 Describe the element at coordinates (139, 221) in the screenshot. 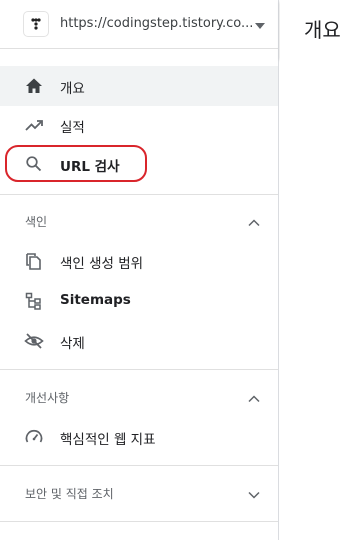

I see `section-header-index: 색인` at that location.